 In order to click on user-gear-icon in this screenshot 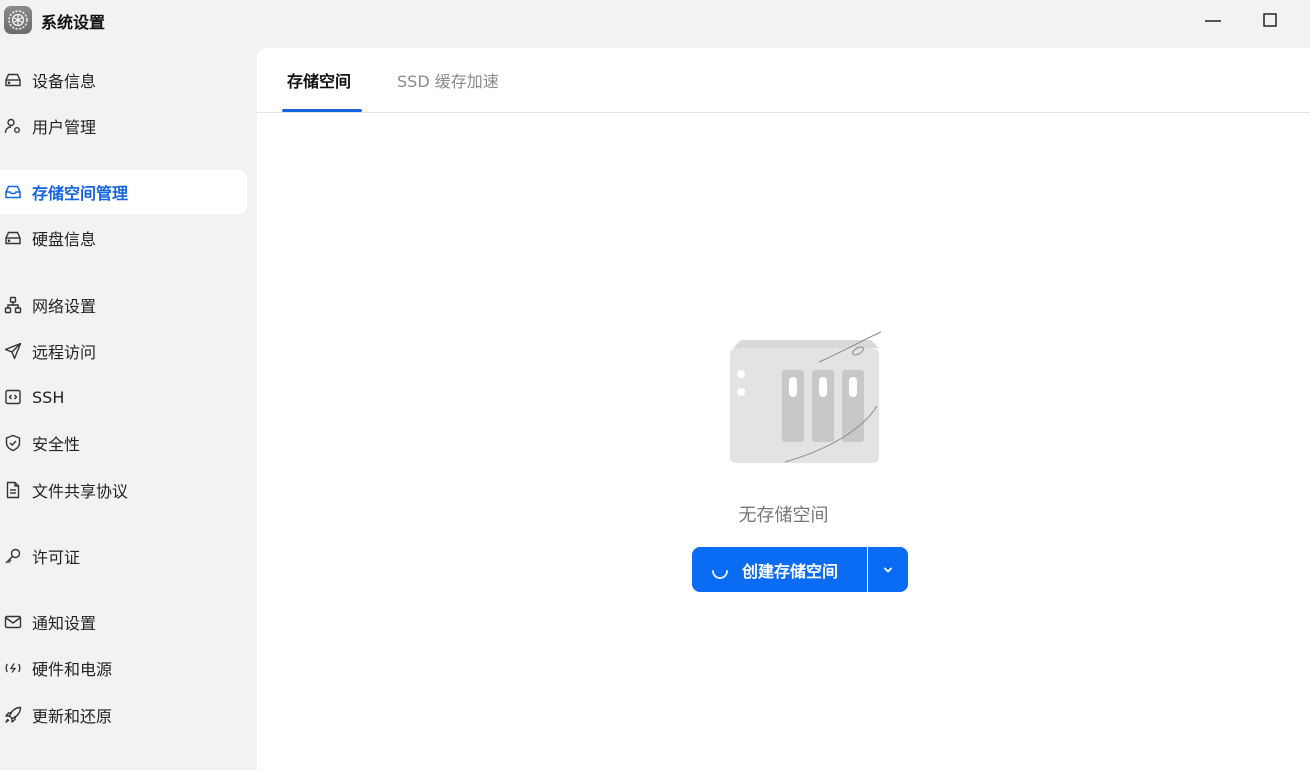, I will do `click(13, 126)`.